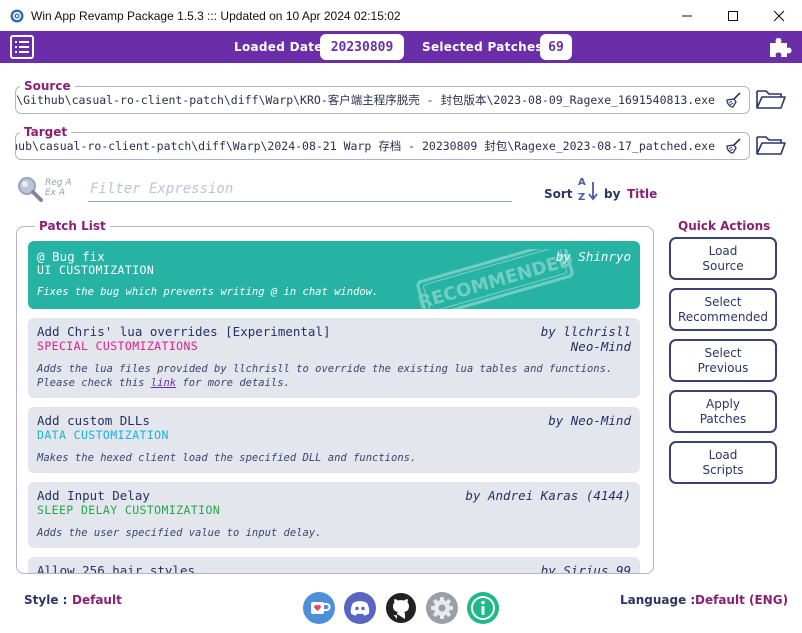  What do you see at coordinates (723, 258) in the screenshot?
I see `load-source-button: Load Source` at bounding box center [723, 258].